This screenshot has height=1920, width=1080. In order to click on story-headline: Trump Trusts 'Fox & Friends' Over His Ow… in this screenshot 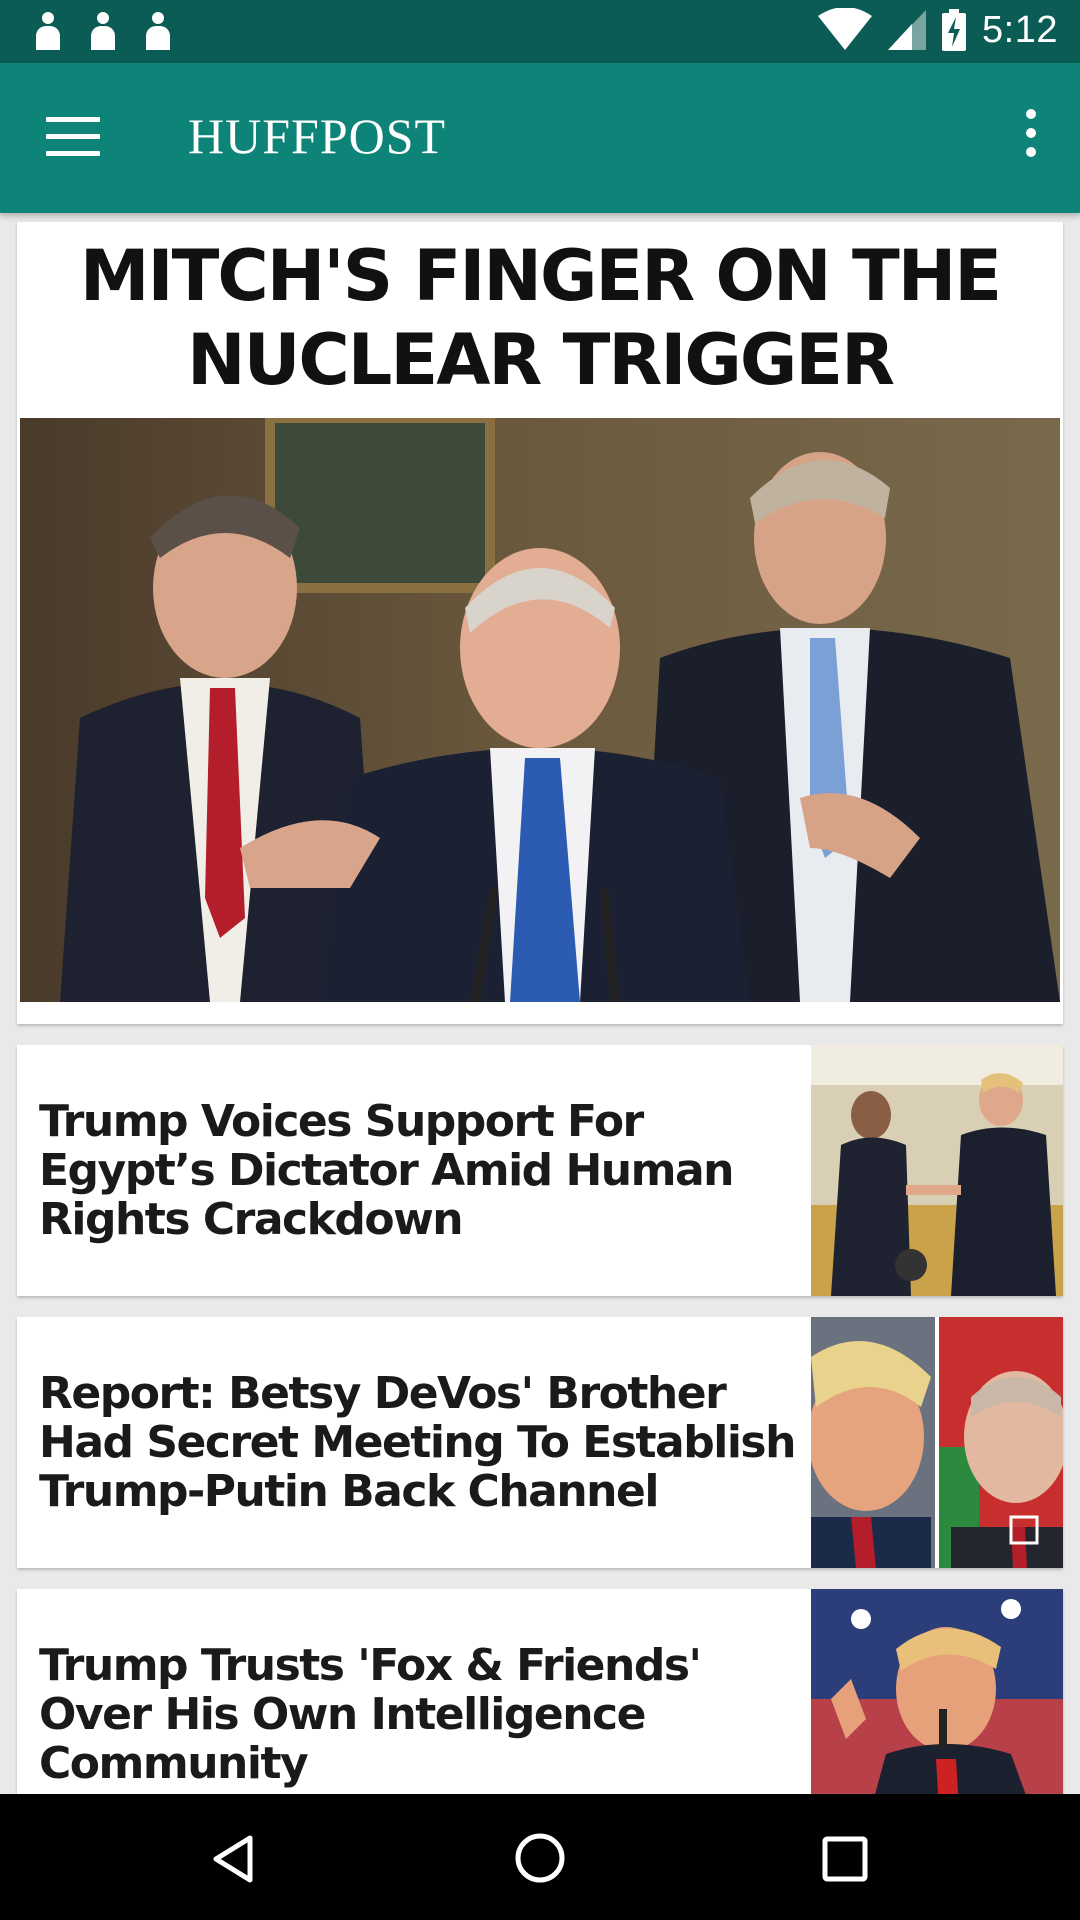, I will do `click(370, 1714)`.